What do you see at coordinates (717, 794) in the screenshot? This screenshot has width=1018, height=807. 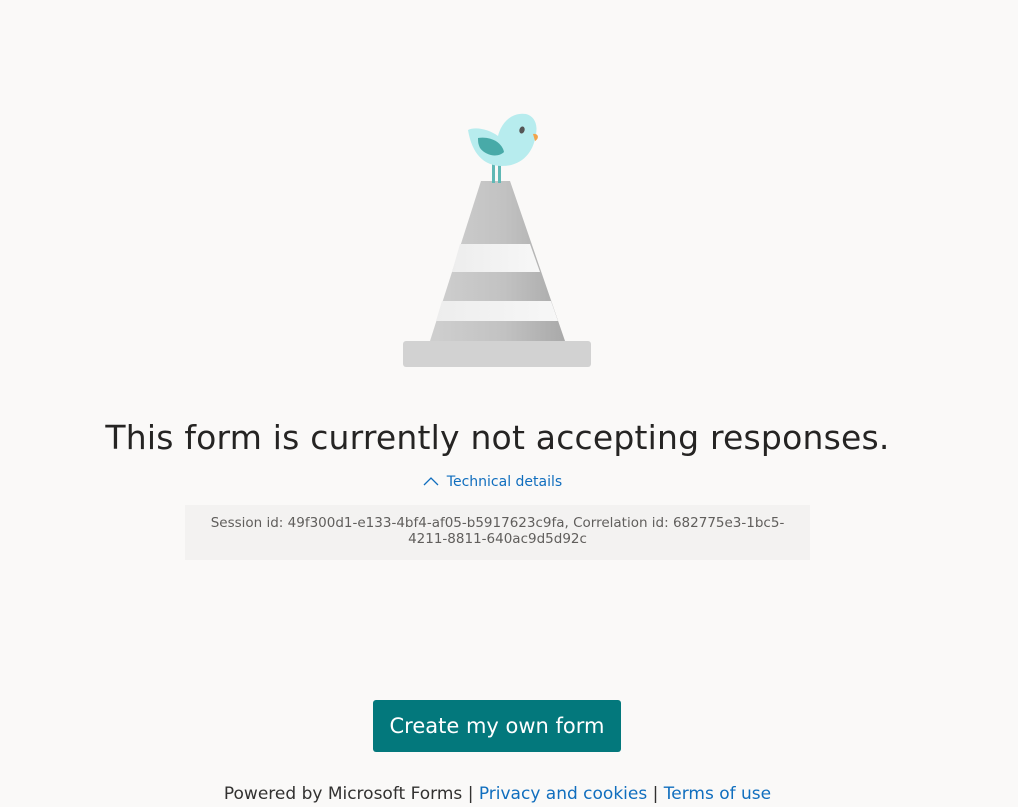 I see `terms-of-use-link: Terms of use` at bounding box center [717, 794].